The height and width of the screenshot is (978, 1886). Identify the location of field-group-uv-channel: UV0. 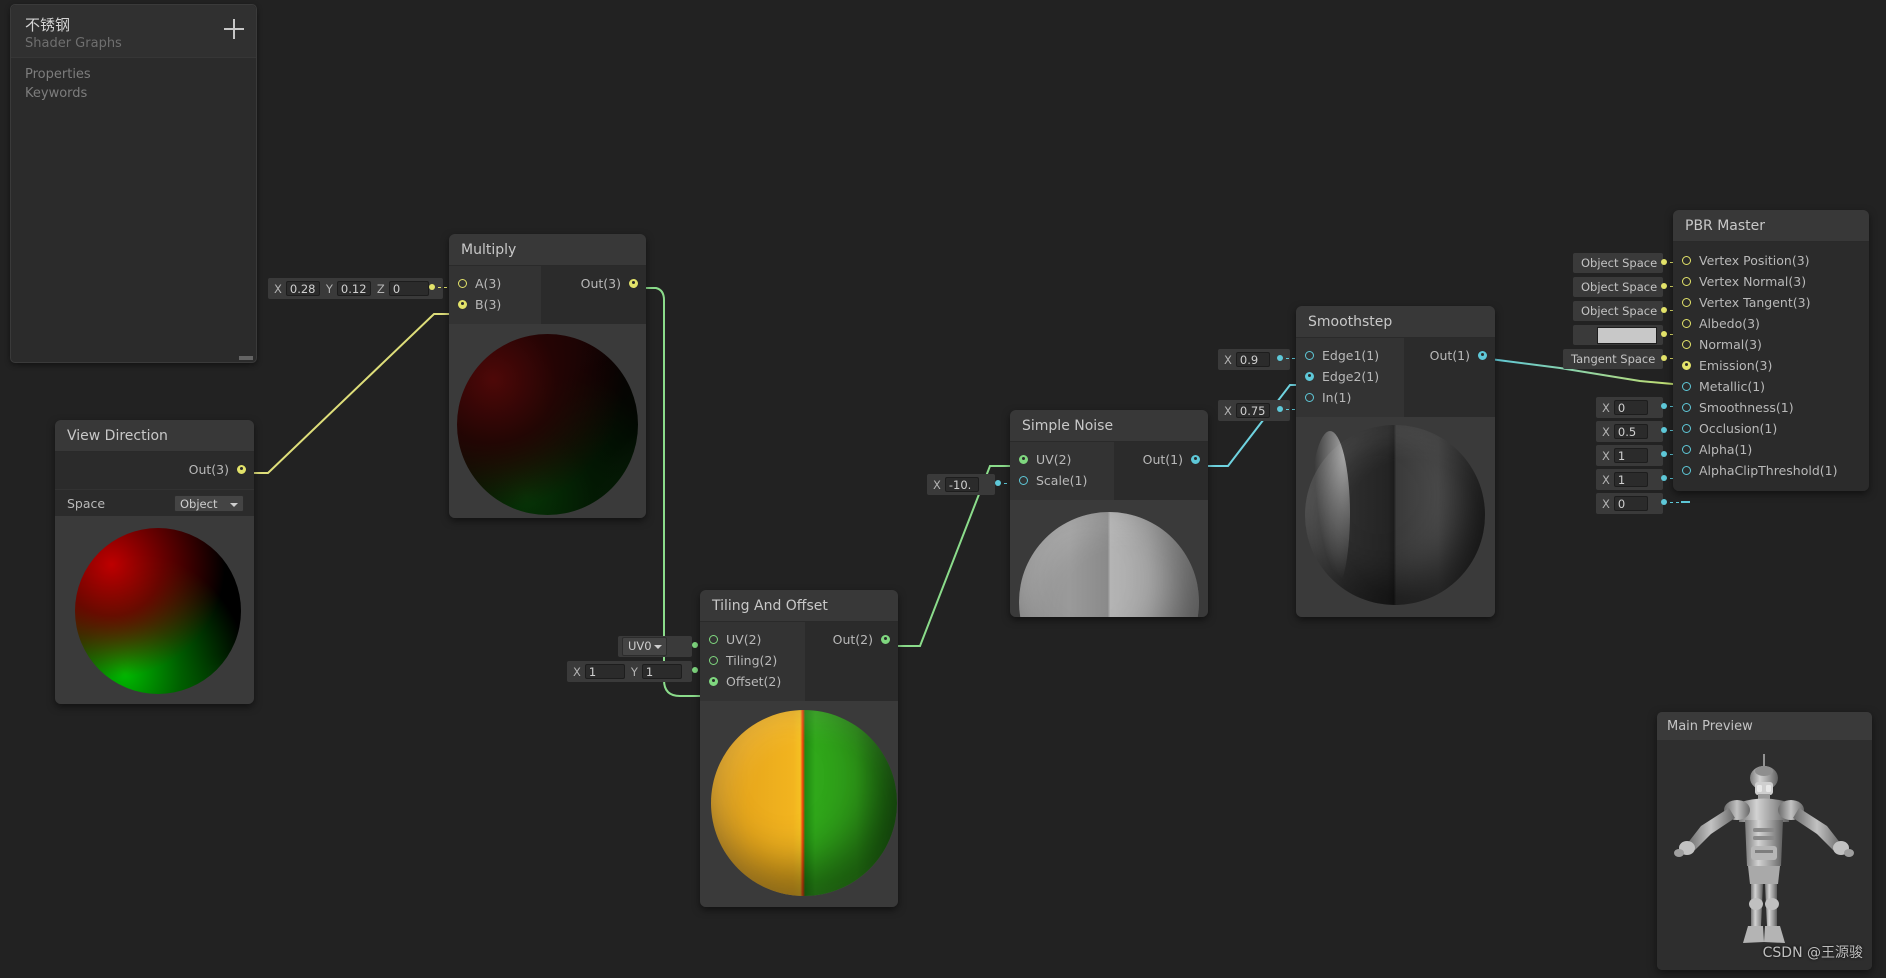
(655, 646).